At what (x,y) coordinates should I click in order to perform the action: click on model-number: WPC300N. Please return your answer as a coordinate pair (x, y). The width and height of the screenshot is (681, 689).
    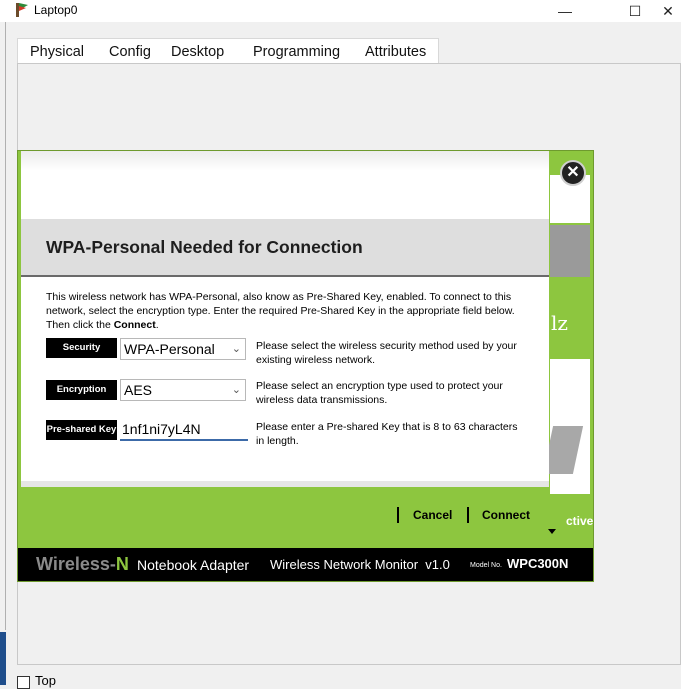
    Looking at the image, I should click on (538, 563).